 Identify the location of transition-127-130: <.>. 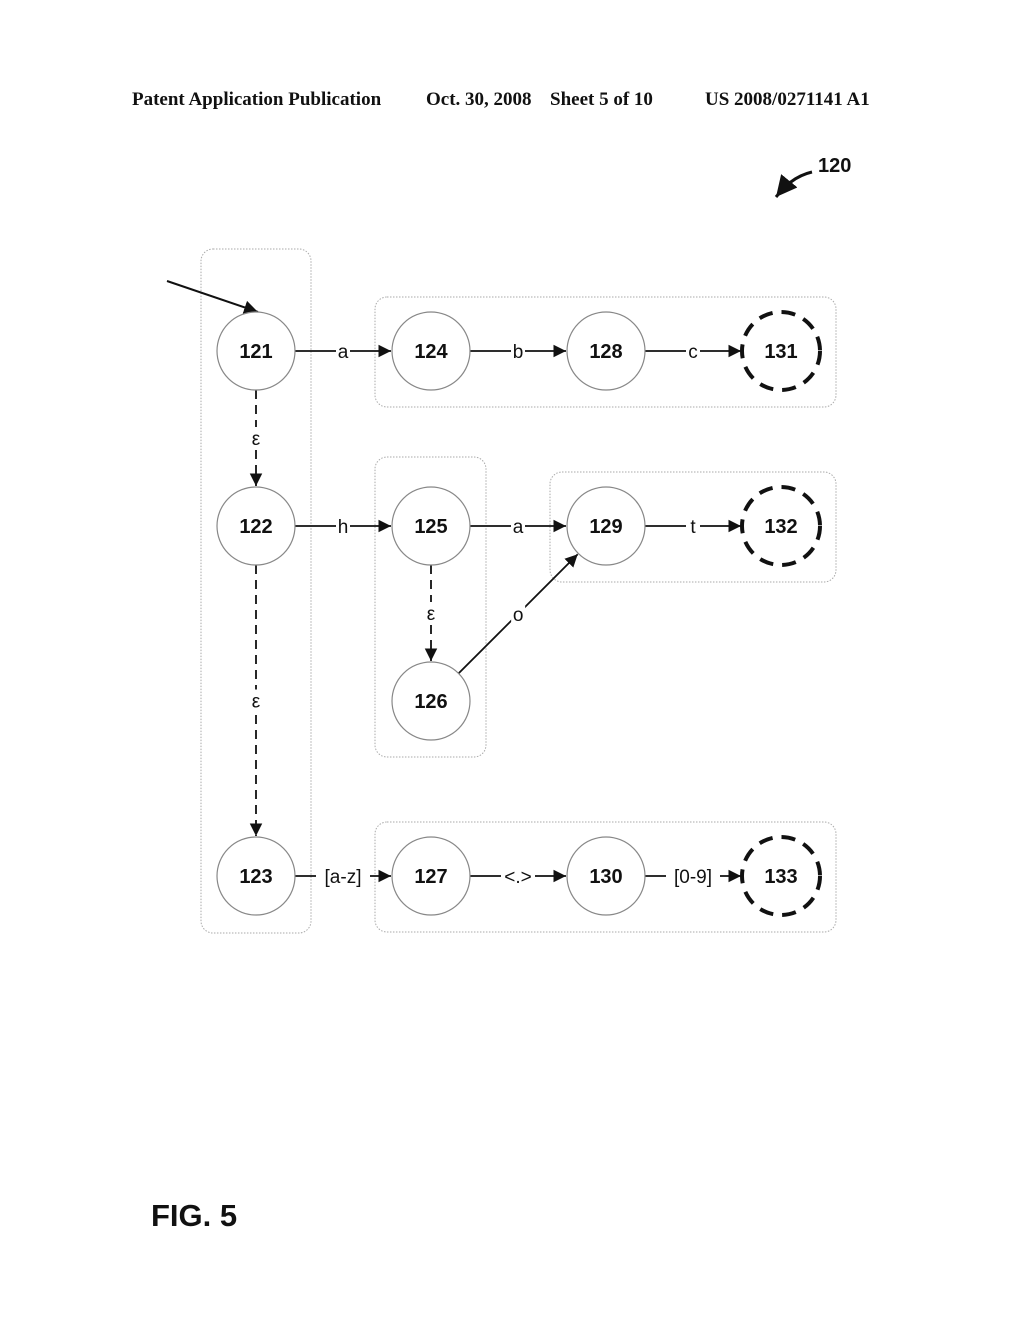
(518, 876).